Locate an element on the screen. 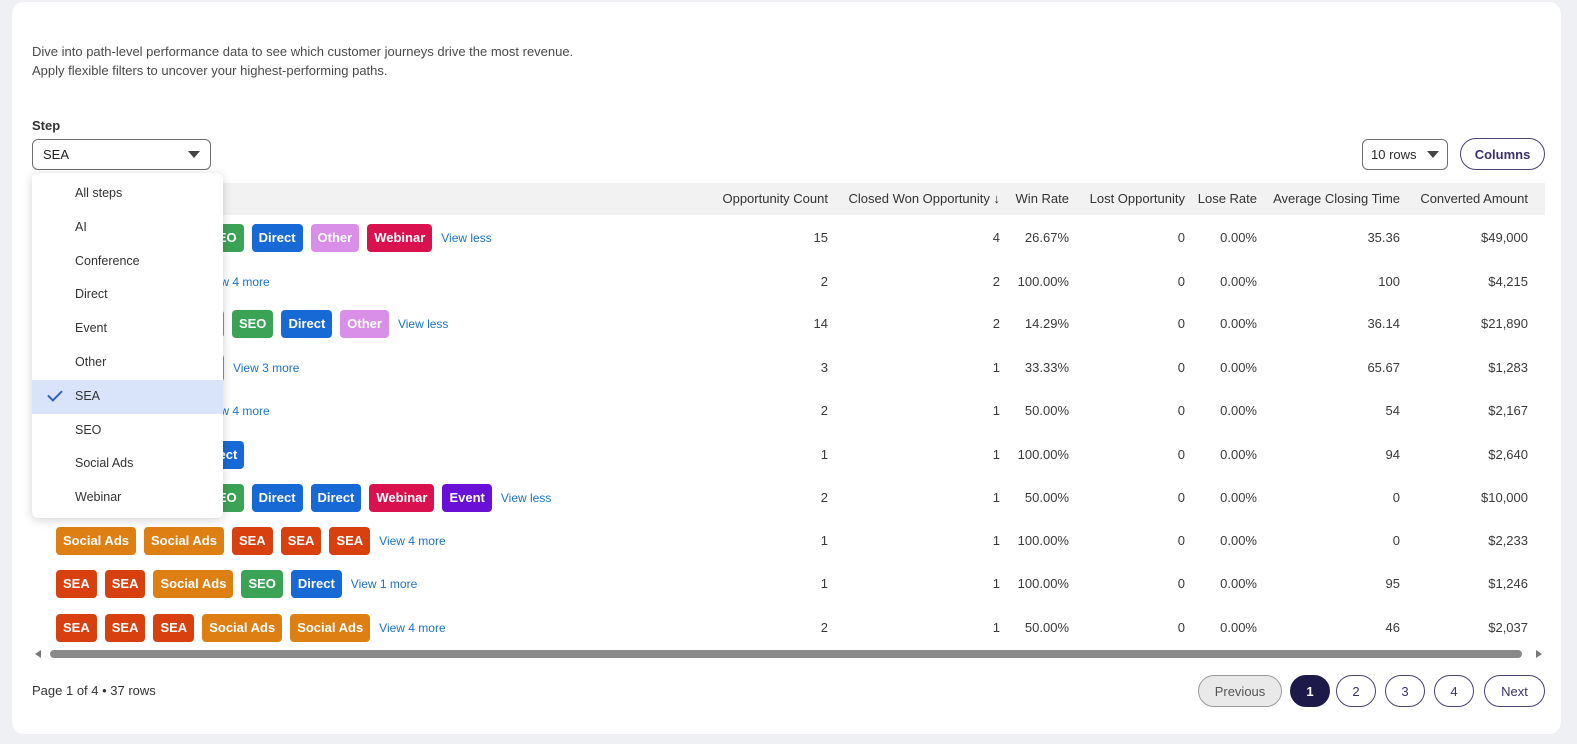 The image size is (1577, 744). cell-converted-amount: $1,246 is located at coordinates (1508, 583).